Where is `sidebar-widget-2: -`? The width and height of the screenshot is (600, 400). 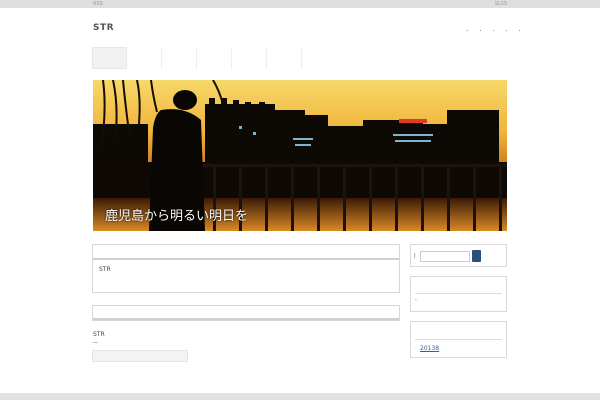
sidebar-widget-2: - is located at coordinates (458, 294).